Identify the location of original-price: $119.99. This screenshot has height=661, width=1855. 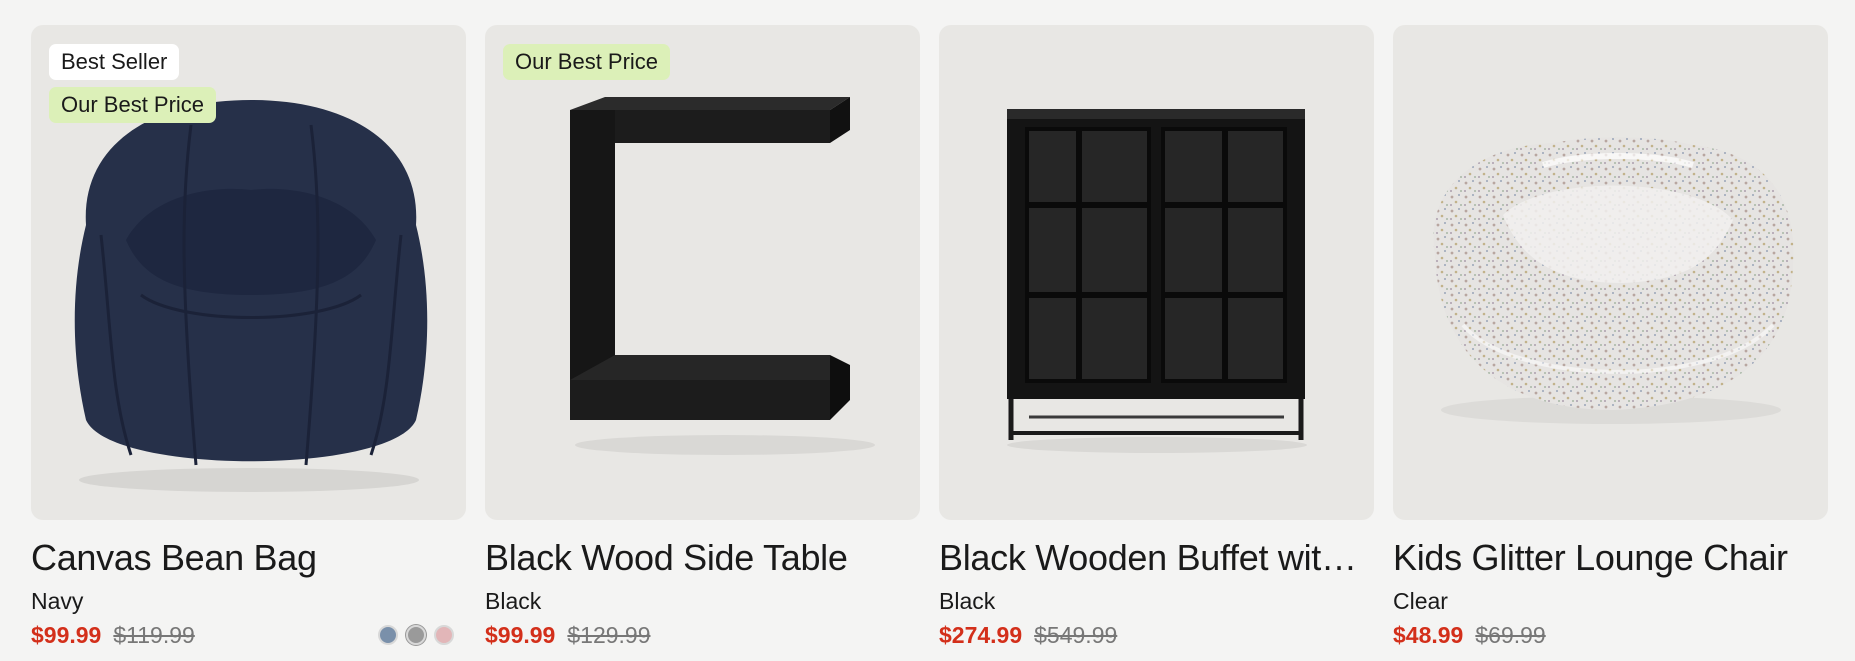
(154, 635).